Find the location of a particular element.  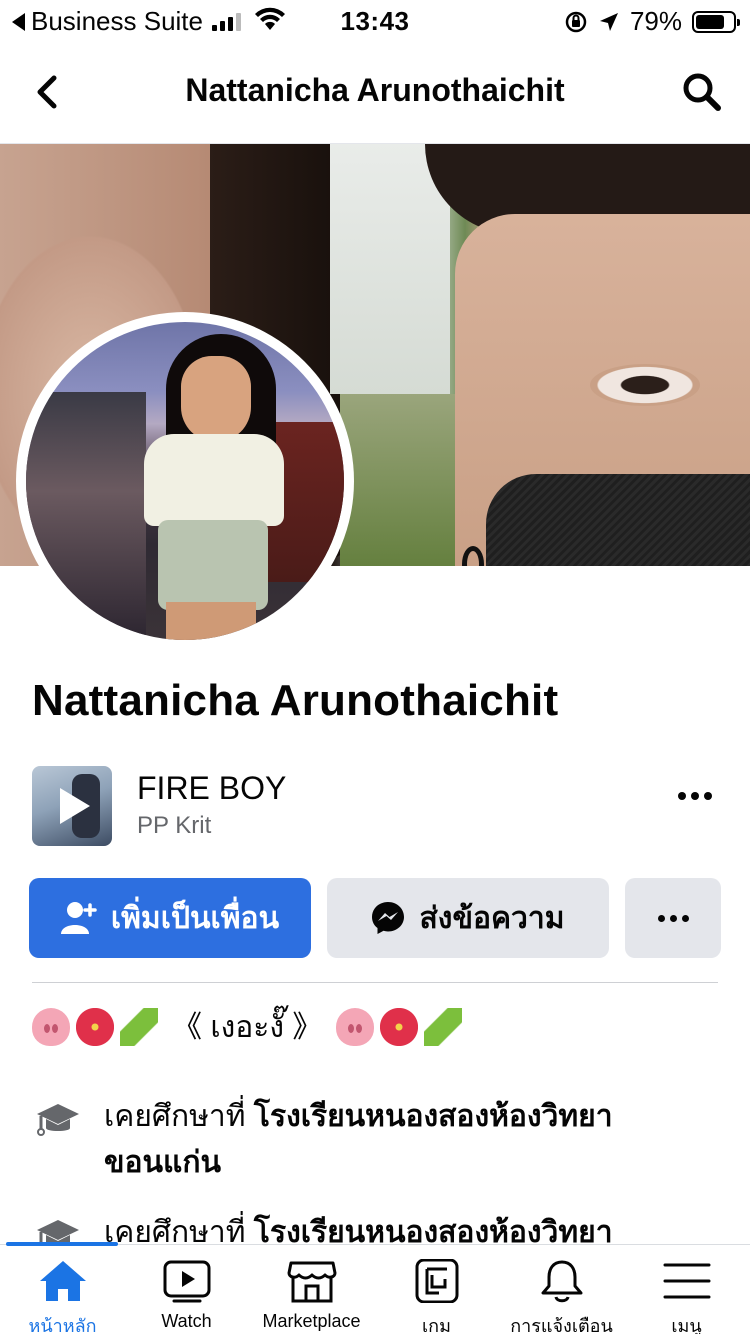

profile-bio: 《 เงอะงั๊ 》 is located at coordinates (247, 1026).